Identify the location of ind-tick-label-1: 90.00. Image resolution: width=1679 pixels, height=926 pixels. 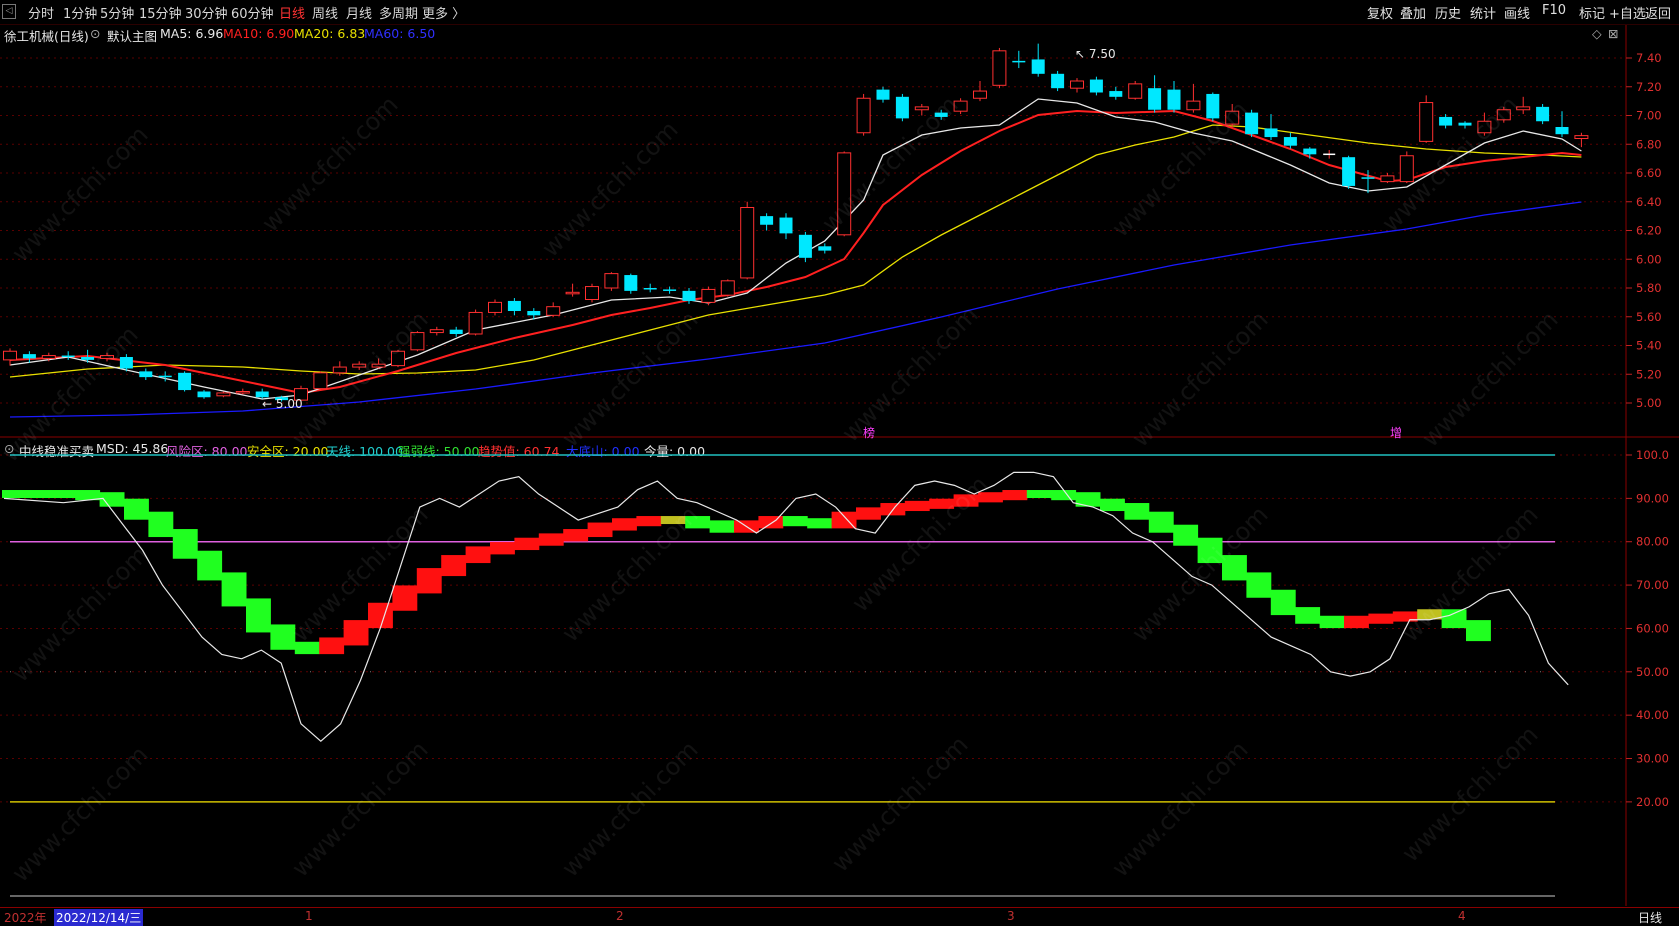
(1652, 498).